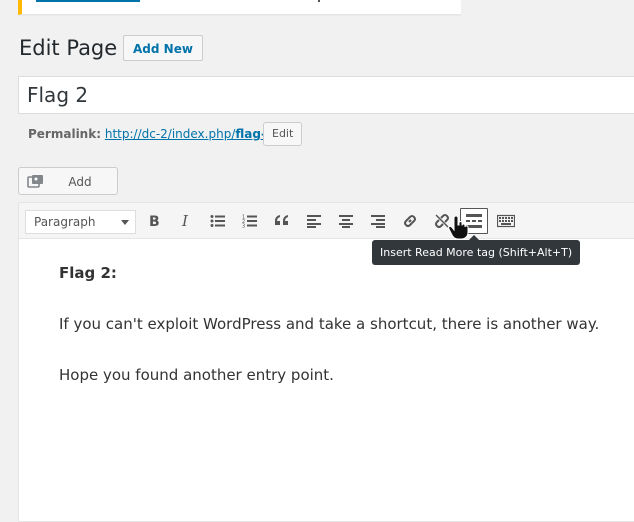 This screenshot has width=634, height=522. Describe the element at coordinates (163, 48) in the screenshot. I see `add-new-button: Add New` at that location.